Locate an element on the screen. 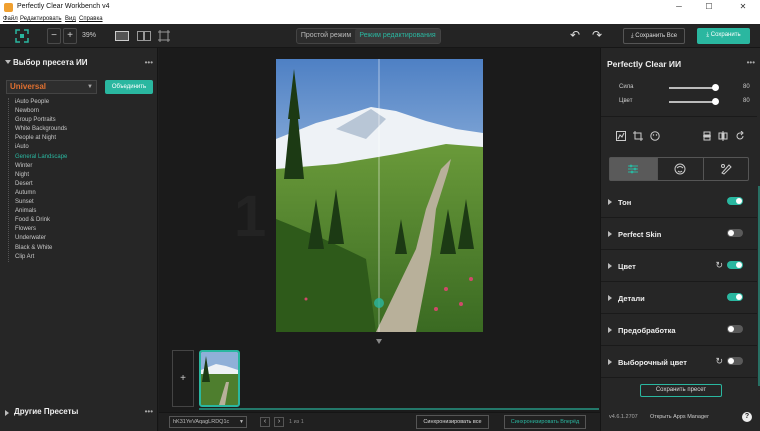  rotate-icon is located at coordinates (740, 136).